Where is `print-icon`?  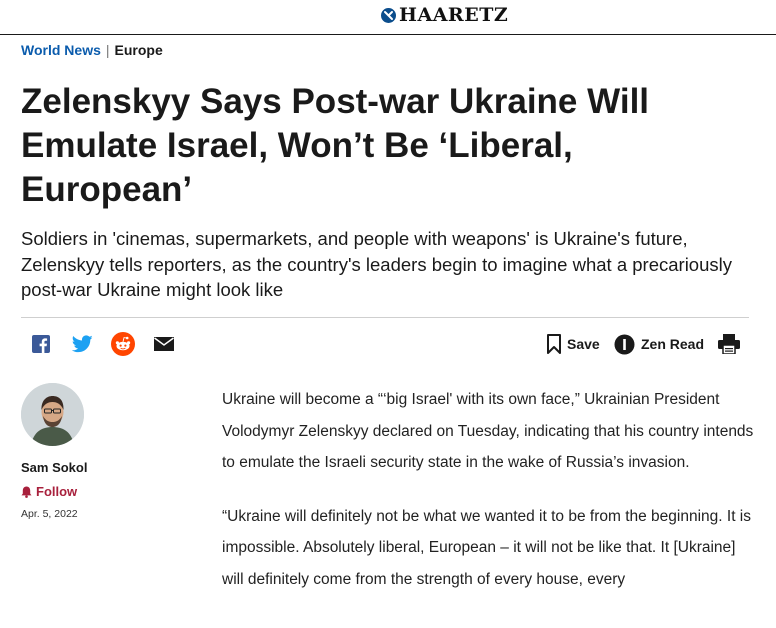 print-icon is located at coordinates (729, 344).